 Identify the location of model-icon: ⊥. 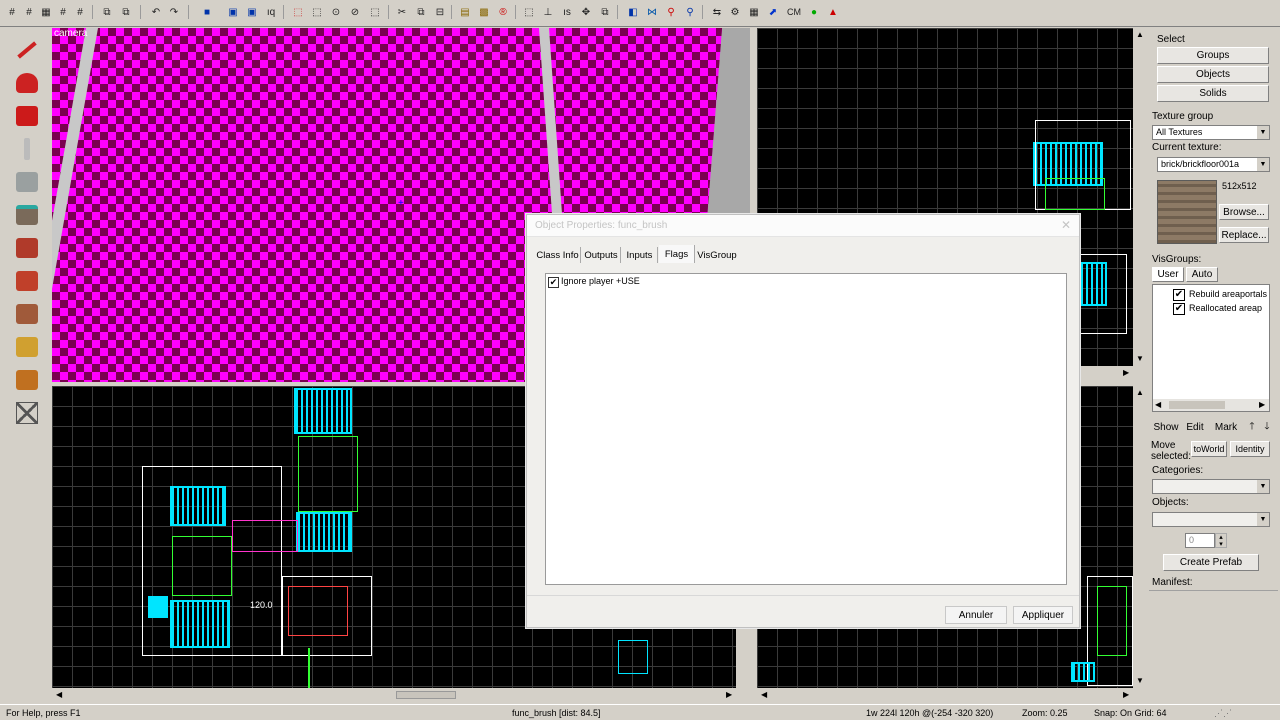
(548, 12).